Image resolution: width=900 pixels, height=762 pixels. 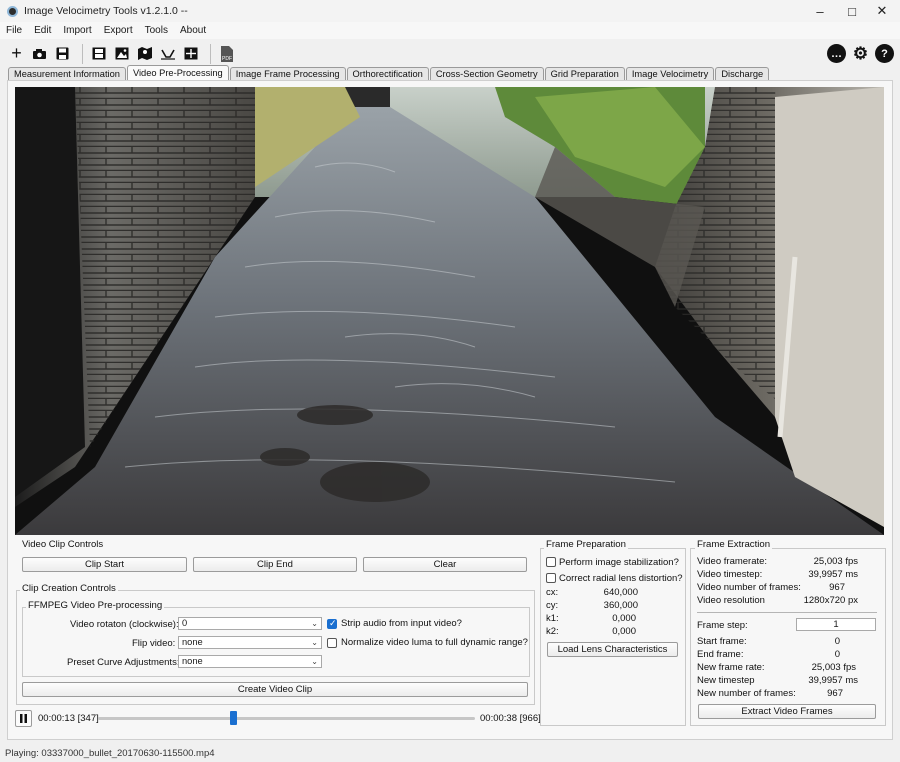 I want to click on frame-extraction-title: Frame Extraction, so click(x=734, y=544).